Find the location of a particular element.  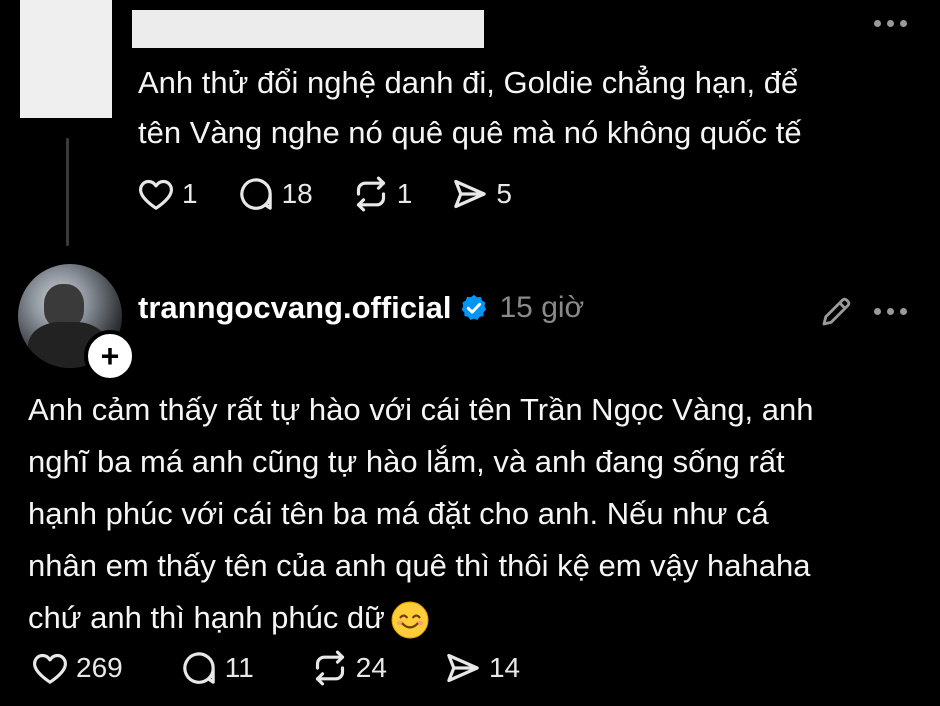

reply-like-count: 269 is located at coordinates (99, 667).